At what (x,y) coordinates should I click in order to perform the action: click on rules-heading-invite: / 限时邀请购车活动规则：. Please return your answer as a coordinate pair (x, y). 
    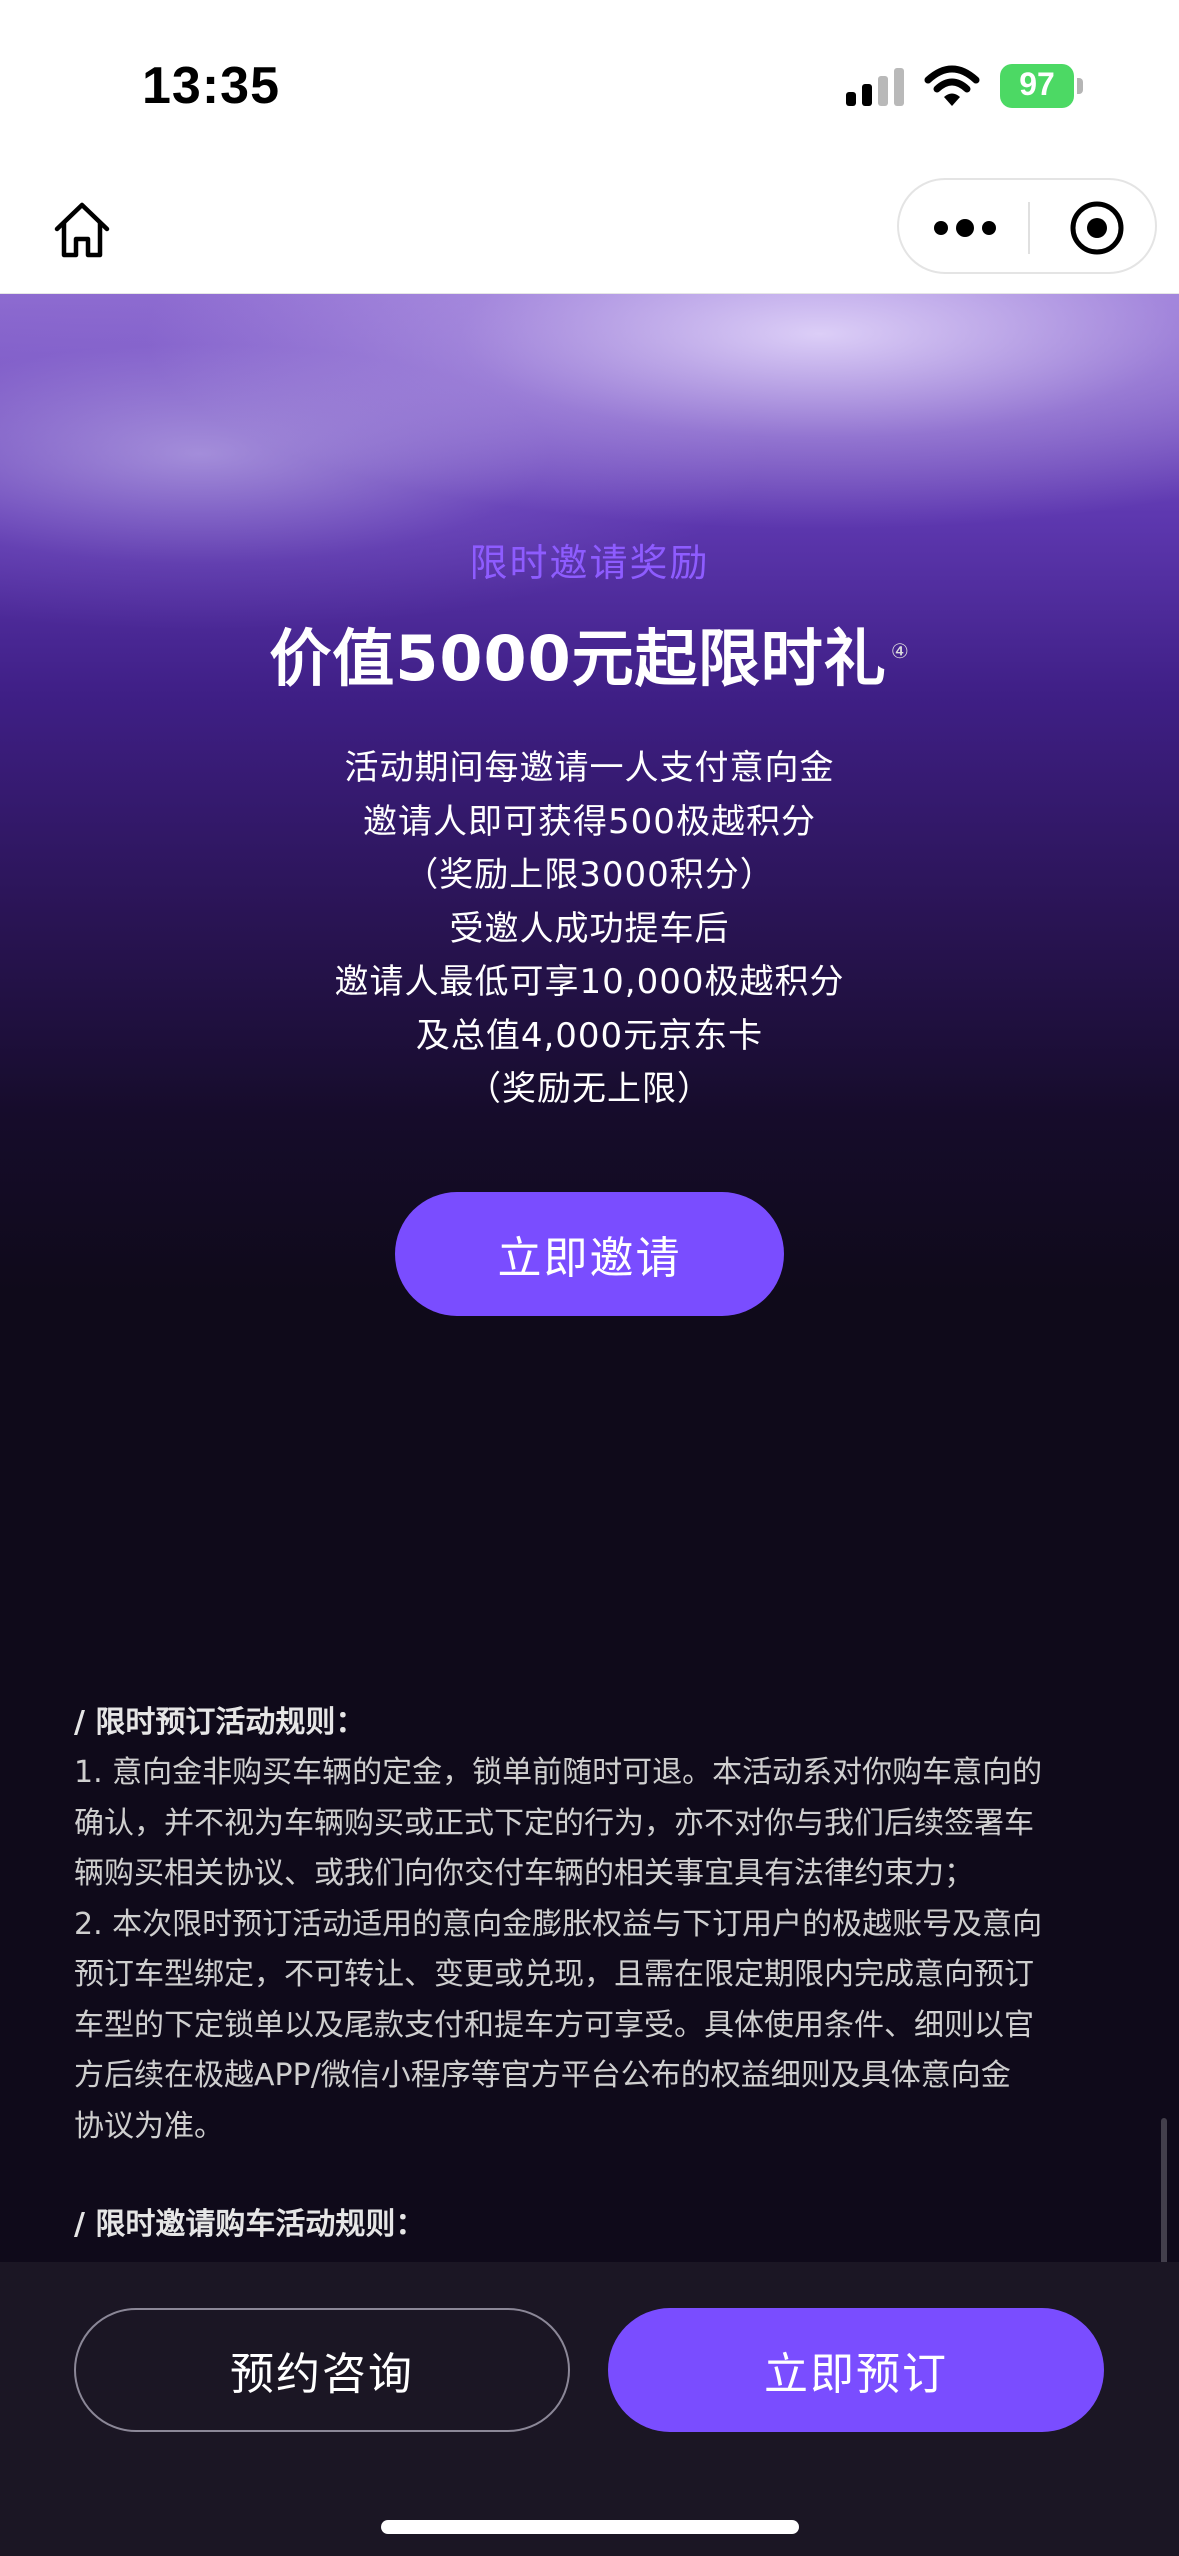
    Looking at the image, I should click on (250, 2224).